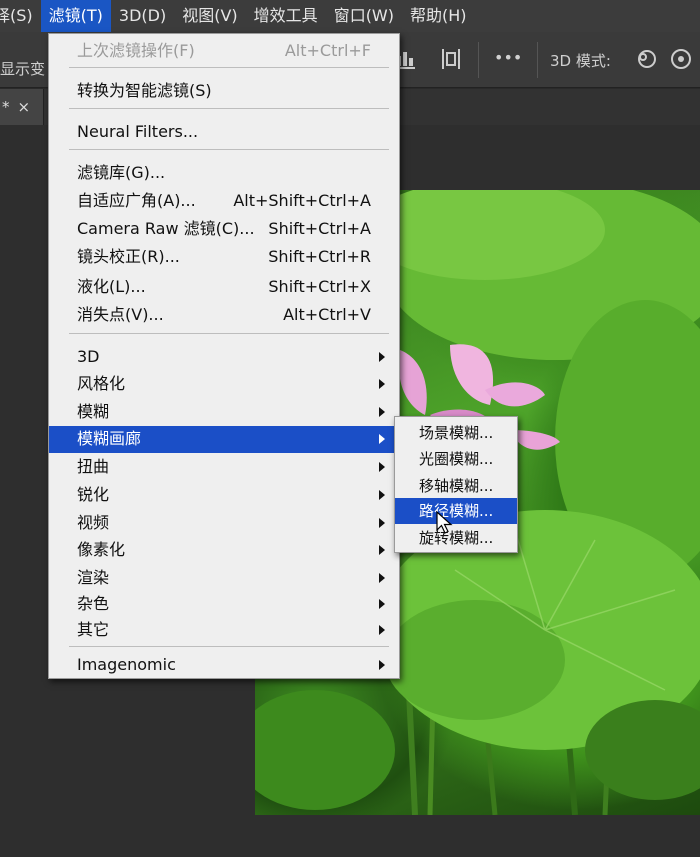 This screenshot has height=857, width=700. Describe the element at coordinates (580, 61) in the screenshot. I see `3d-mode-label: 3D 模式:` at that location.